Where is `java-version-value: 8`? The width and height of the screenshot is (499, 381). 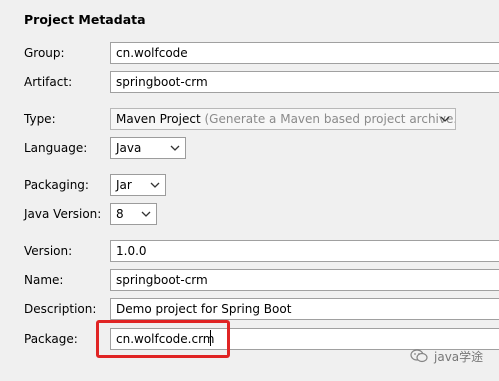 java-version-value: 8 is located at coordinates (120, 214).